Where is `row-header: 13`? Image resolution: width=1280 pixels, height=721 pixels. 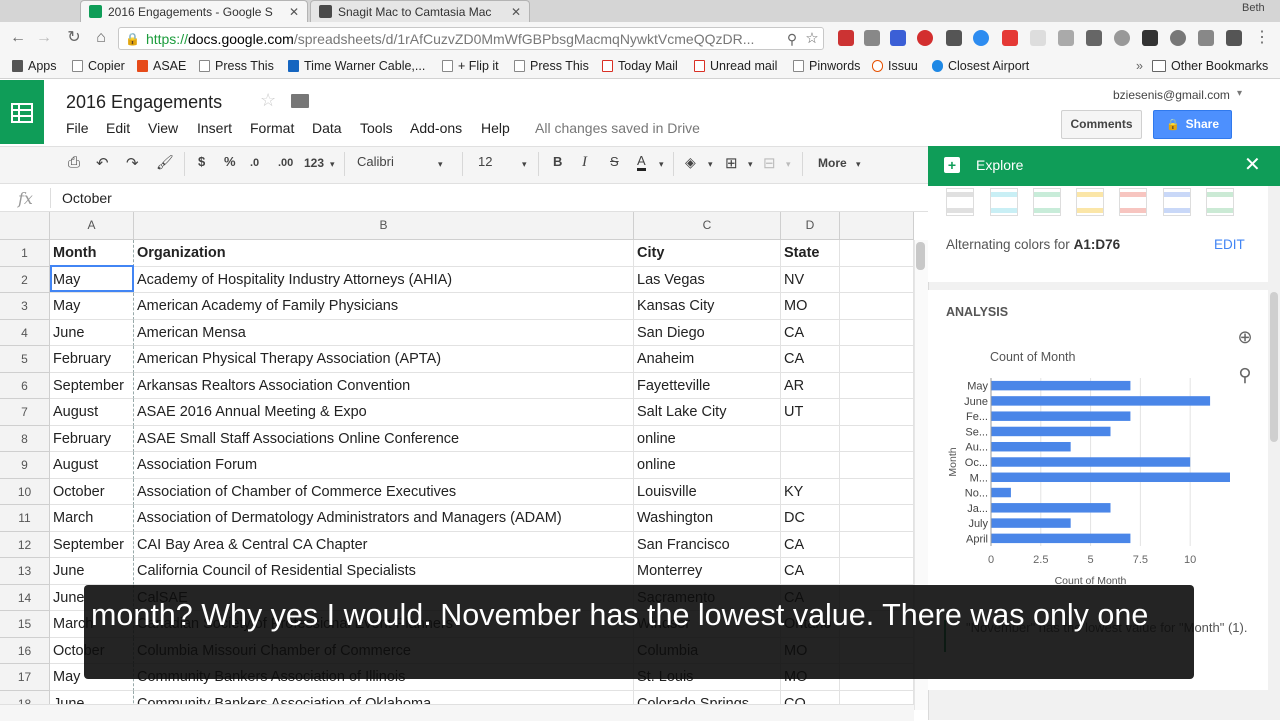
row-header: 13 is located at coordinates (25, 571).